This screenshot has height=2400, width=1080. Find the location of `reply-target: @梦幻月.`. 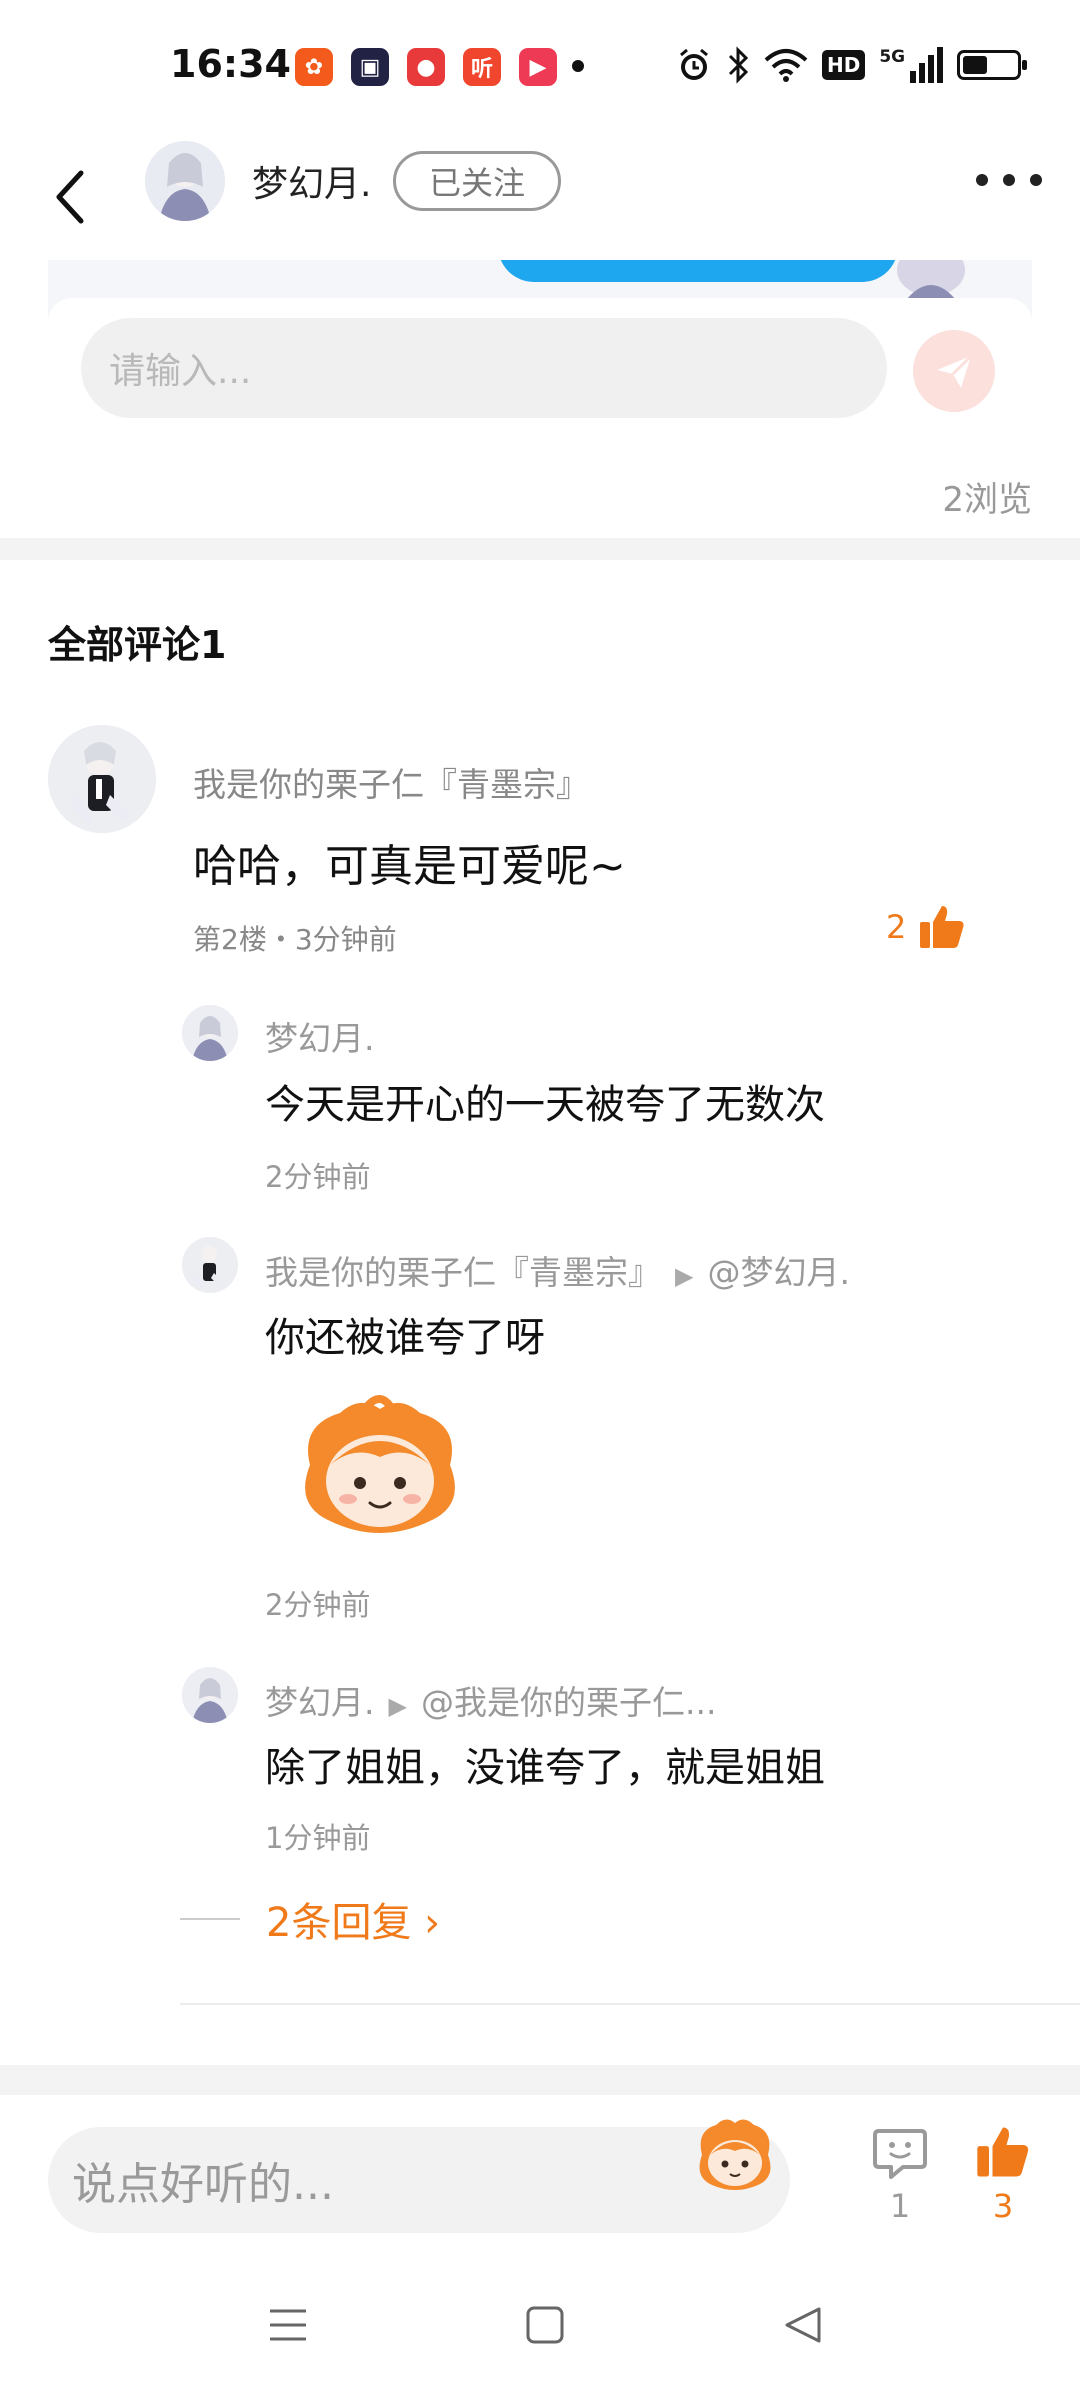

reply-target: @梦幻月. is located at coordinates (778, 1272).